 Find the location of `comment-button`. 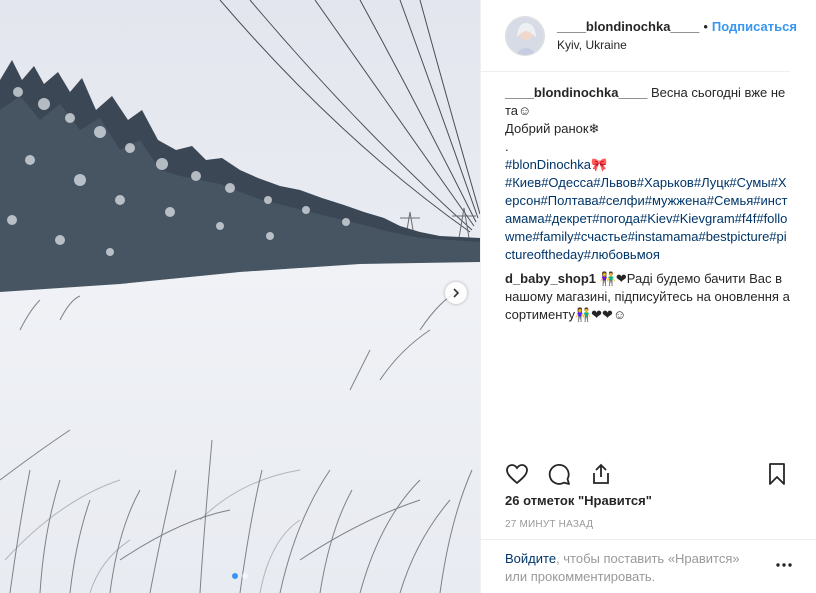

comment-button is located at coordinates (559, 474).